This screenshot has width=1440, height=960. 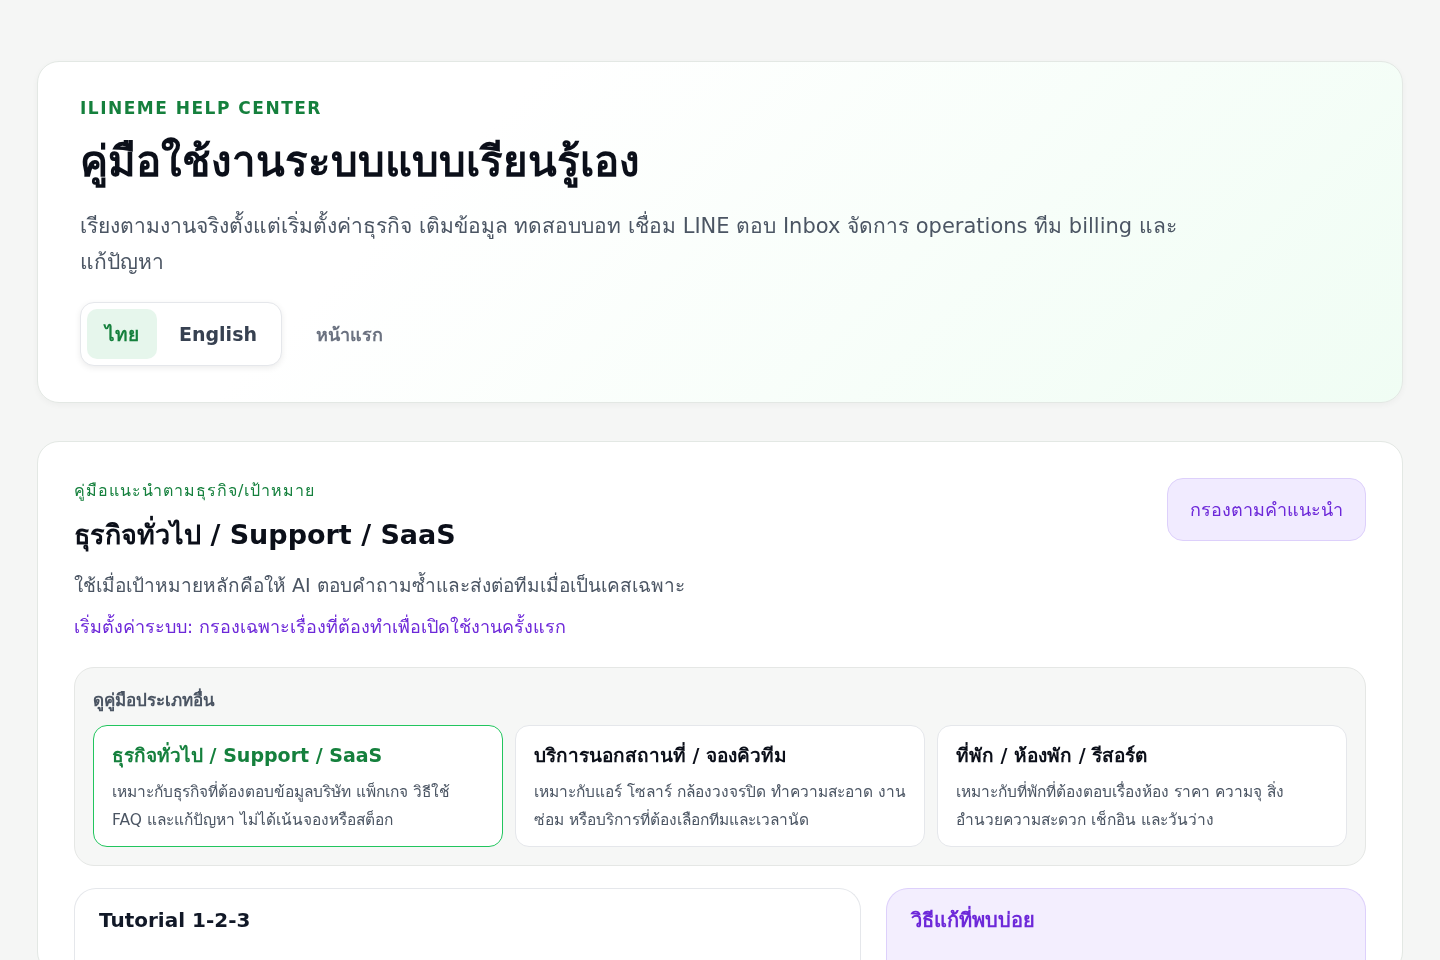 I want to click on guide-type-card: ที่พัก / ห้องพัก / รีสอร์ต เหมาะกับที่พักที่ต้องตอบเรื่องห้อง ราคา ความจุ สิ่งอำนวยความสะดวก เช็กอิน และวันว่าง, so click(x=1142, y=786).